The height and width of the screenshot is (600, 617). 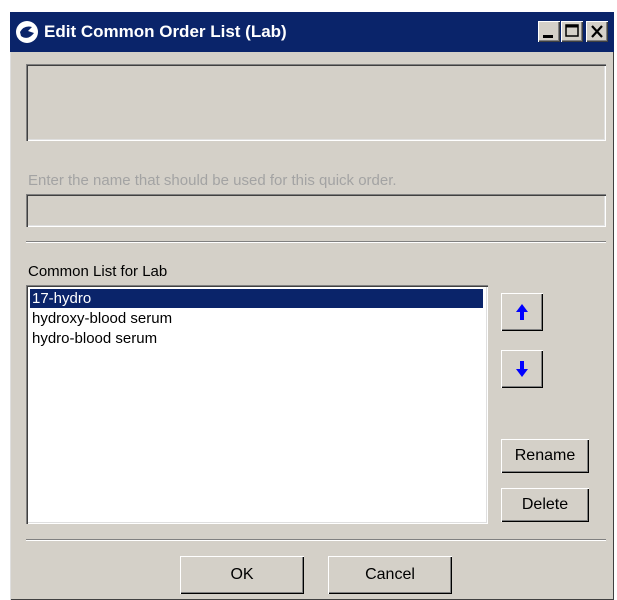 I want to click on close-button, so click(x=597, y=31).